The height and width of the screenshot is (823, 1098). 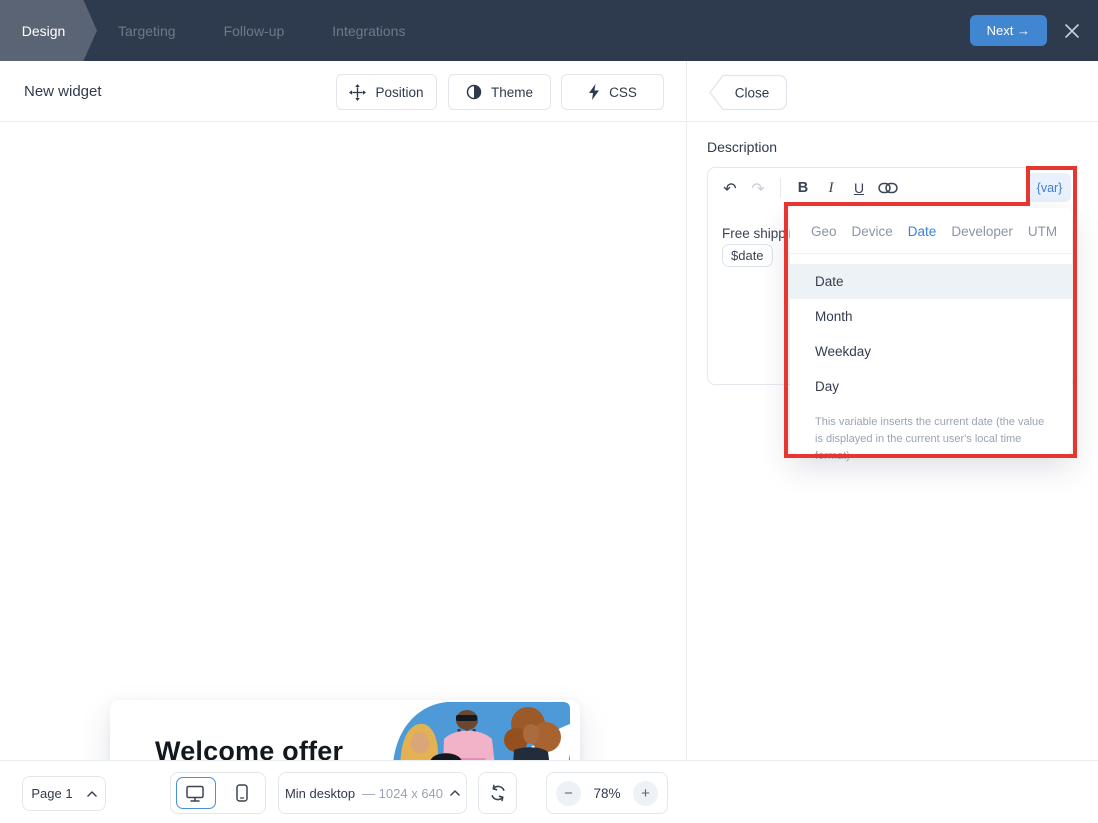 What do you see at coordinates (52, 793) in the screenshot?
I see `page-selector-label: Page 1` at bounding box center [52, 793].